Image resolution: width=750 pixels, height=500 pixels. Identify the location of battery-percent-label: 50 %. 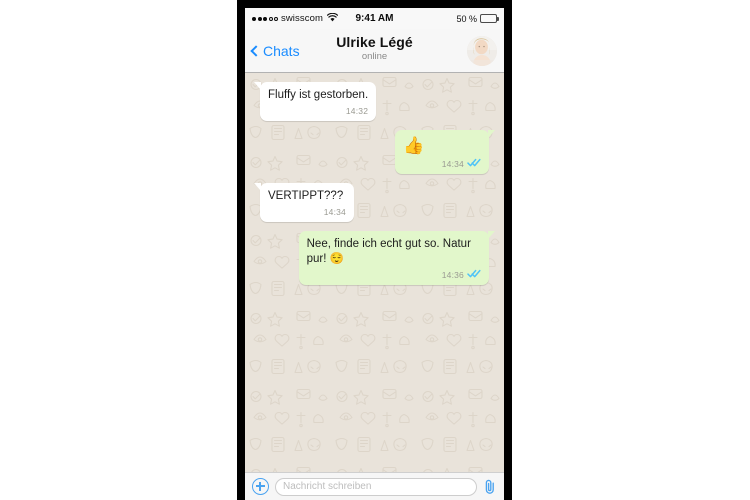
(466, 18).